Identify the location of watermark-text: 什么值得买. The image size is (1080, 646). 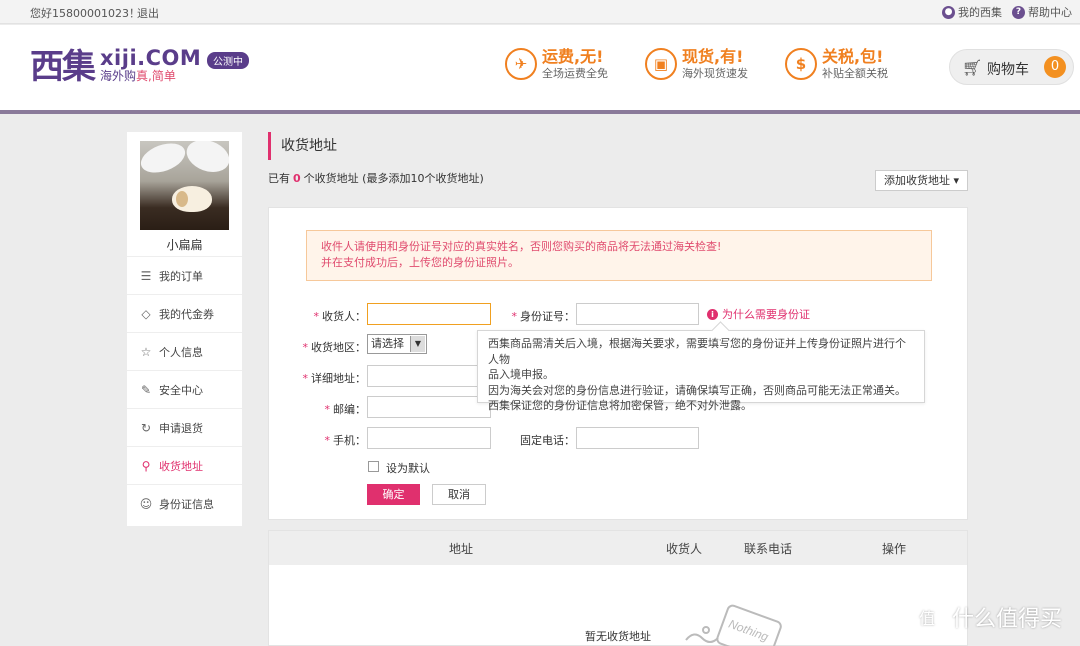
(1007, 619).